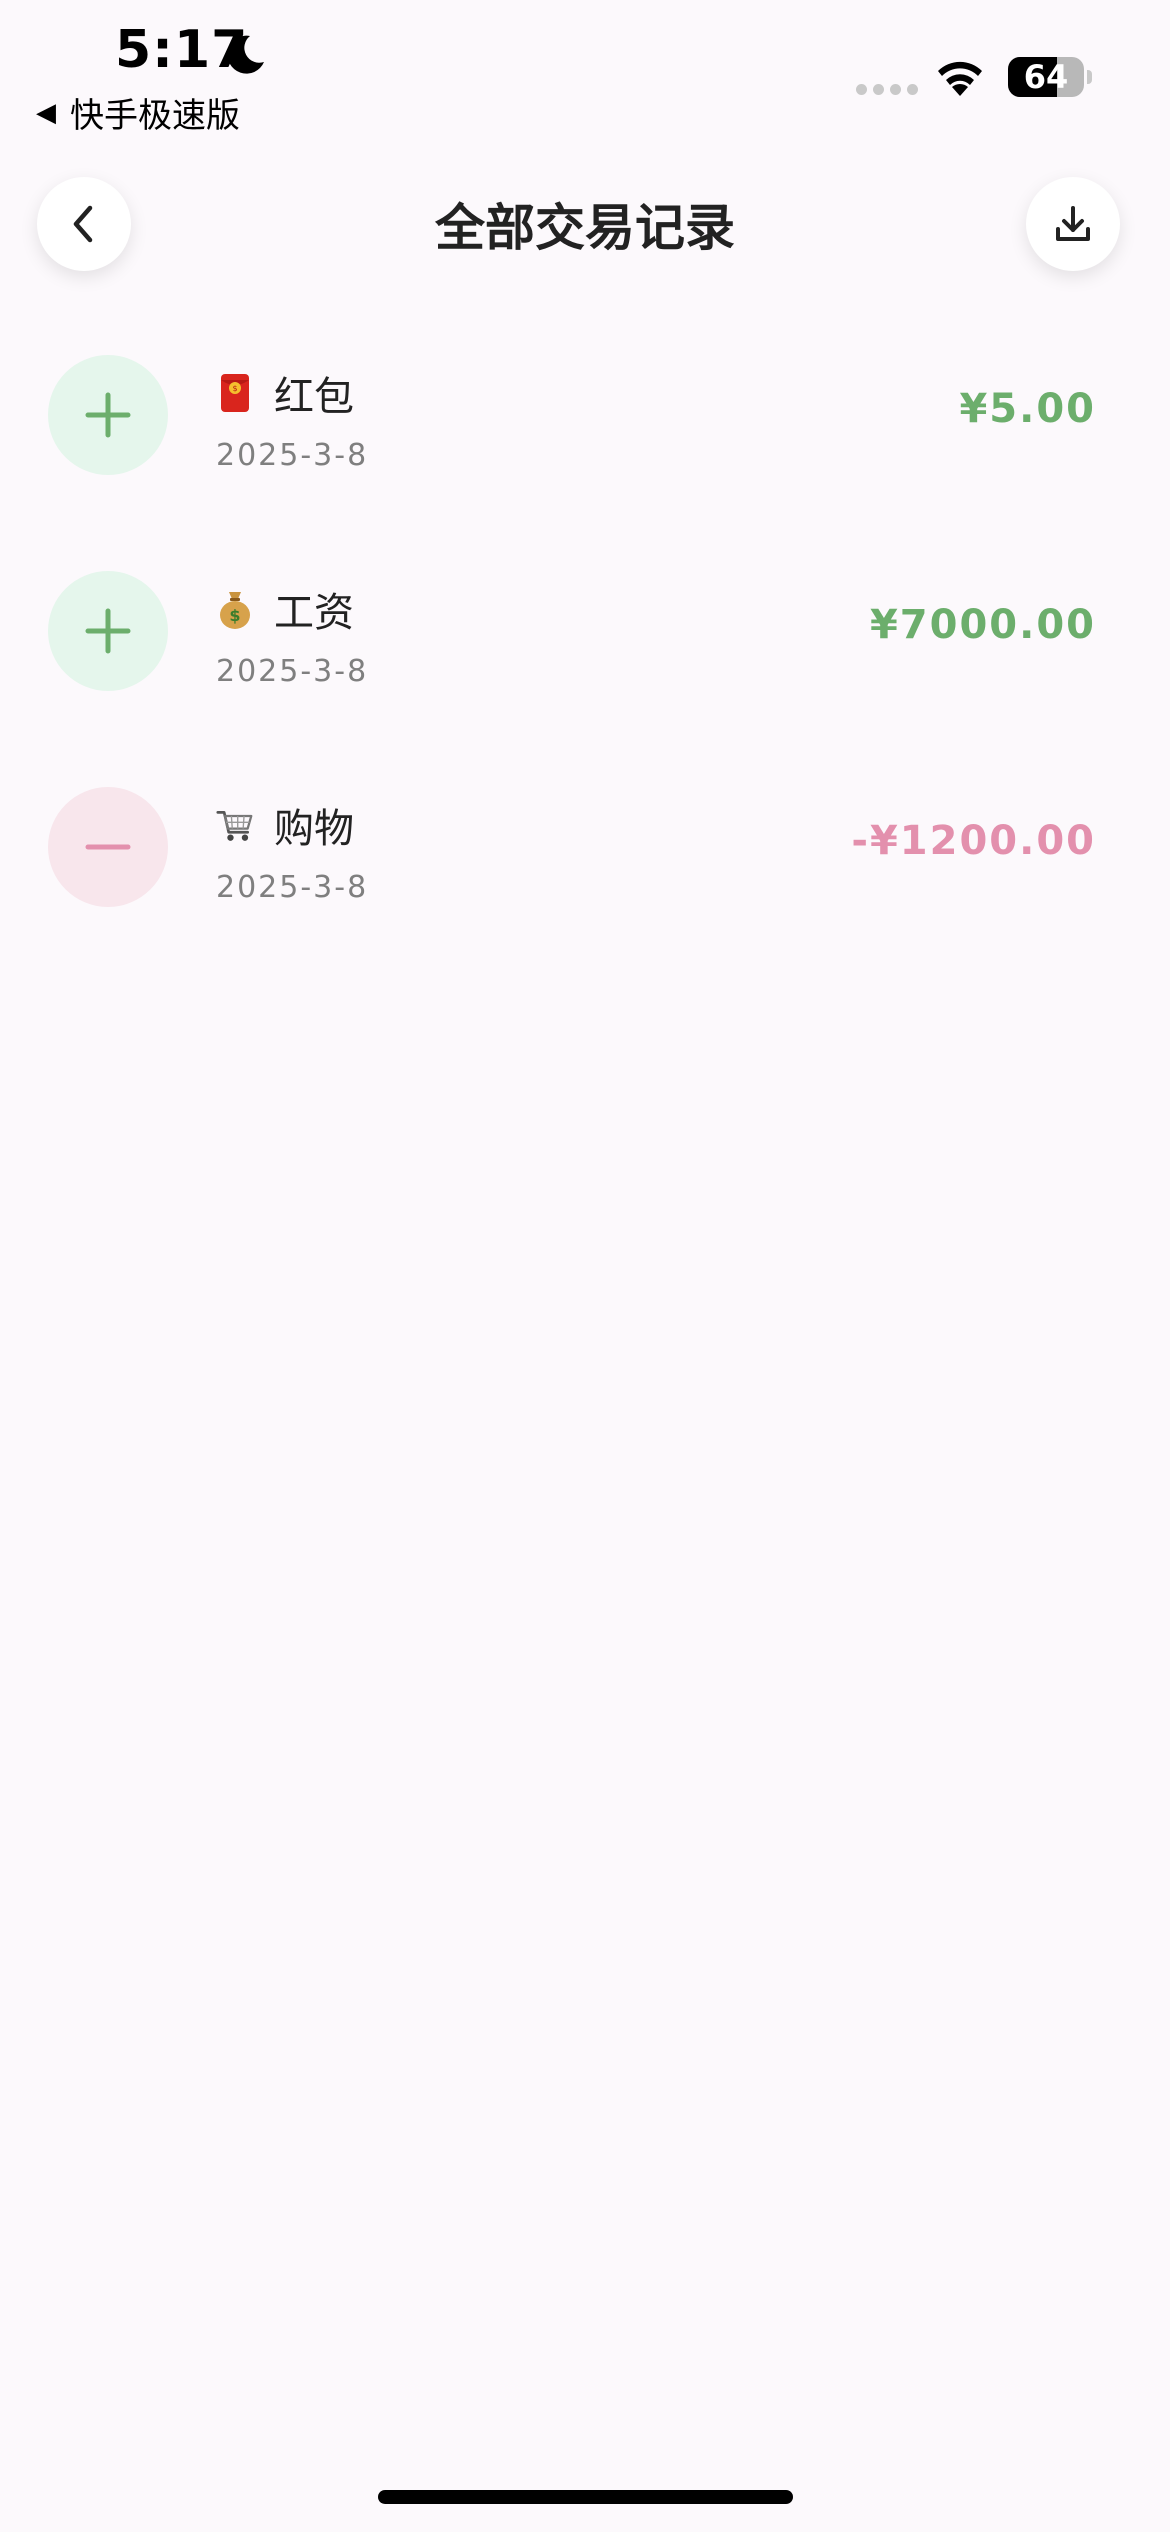 The height and width of the screenshot is (2532, 1170). I want to click on money-bag-icon: $, so click(235, 610).